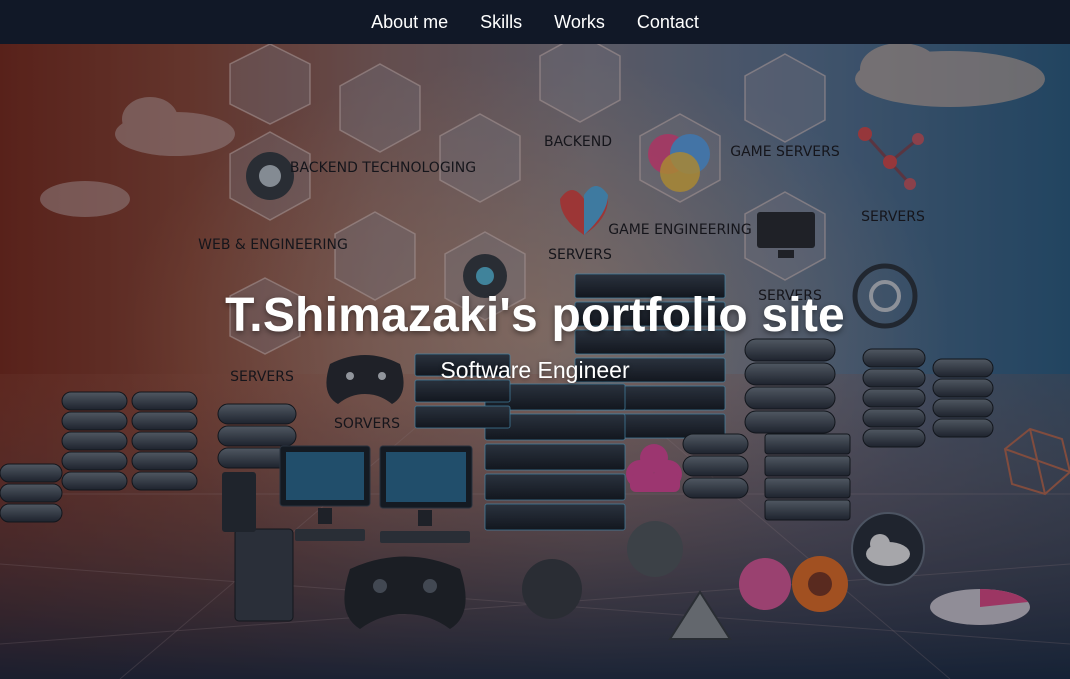  I want to click on nav-about-me: About me, so click(409, 22).